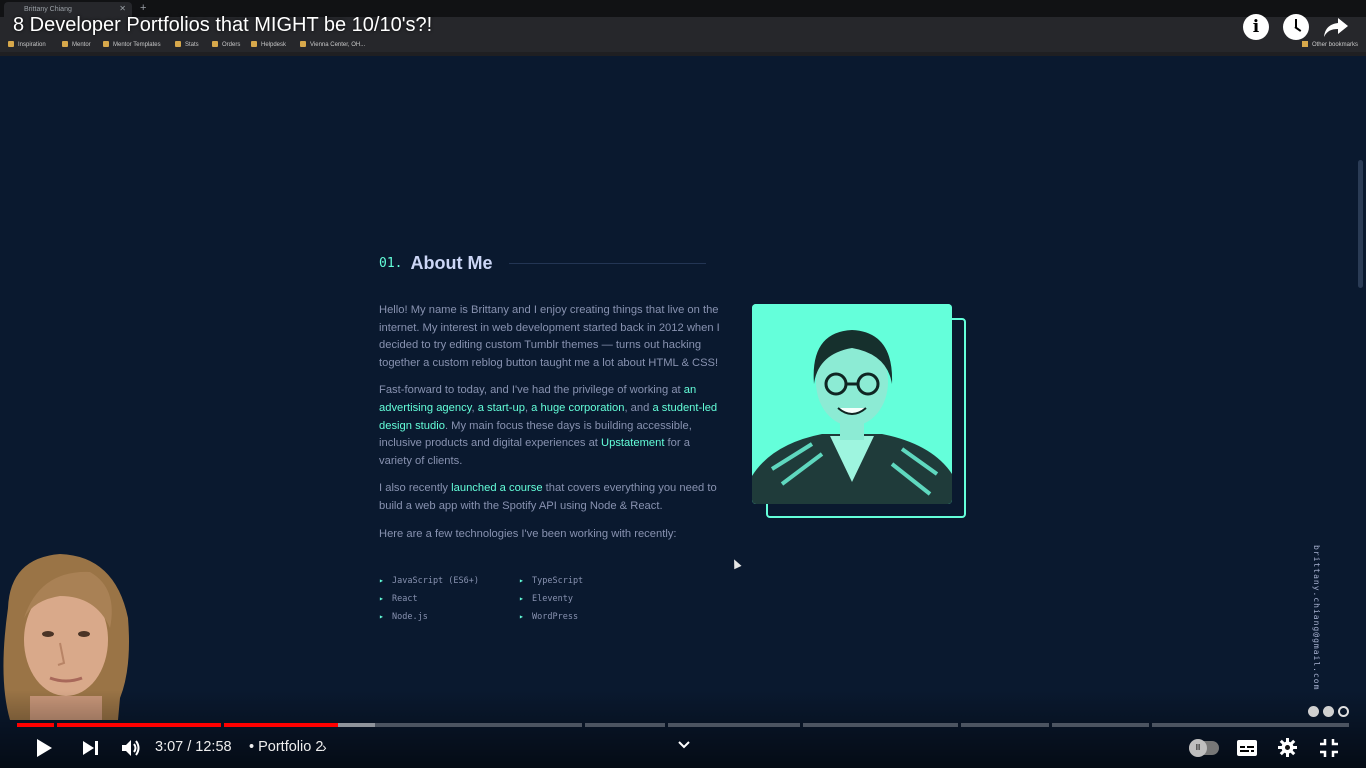 The image size is (1366, 768). I want to click on next-button, so click(91, 748).